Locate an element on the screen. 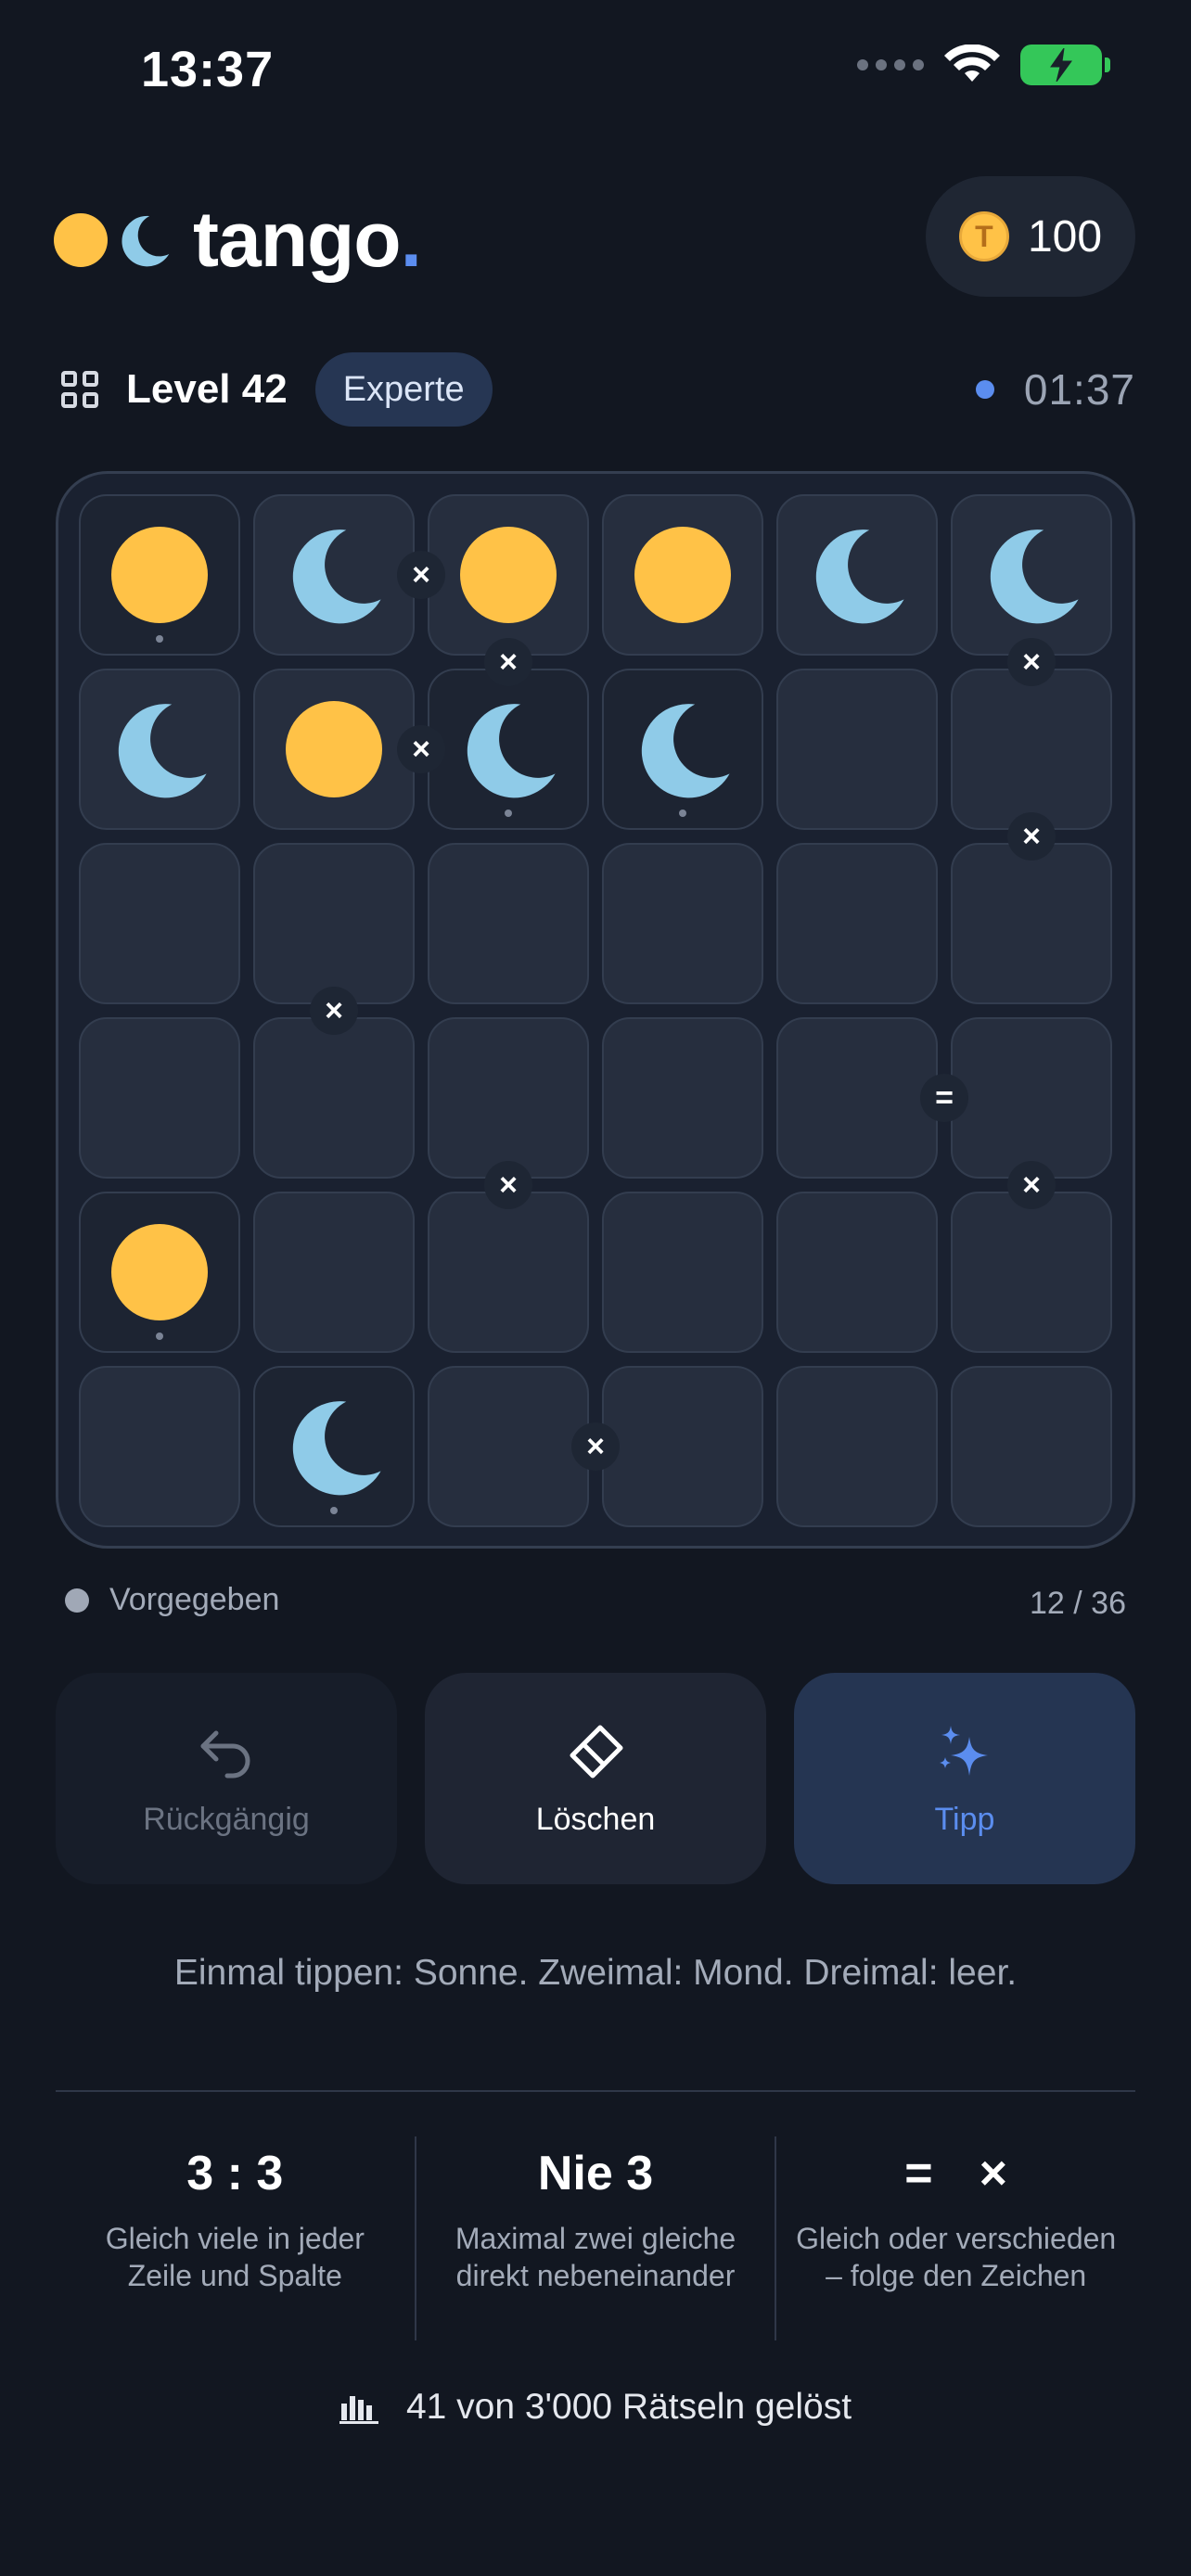 Image resolution: width=1191 pixels, height=2576 pixels. rule-title: 3 is located at coordinates (235, 2173).